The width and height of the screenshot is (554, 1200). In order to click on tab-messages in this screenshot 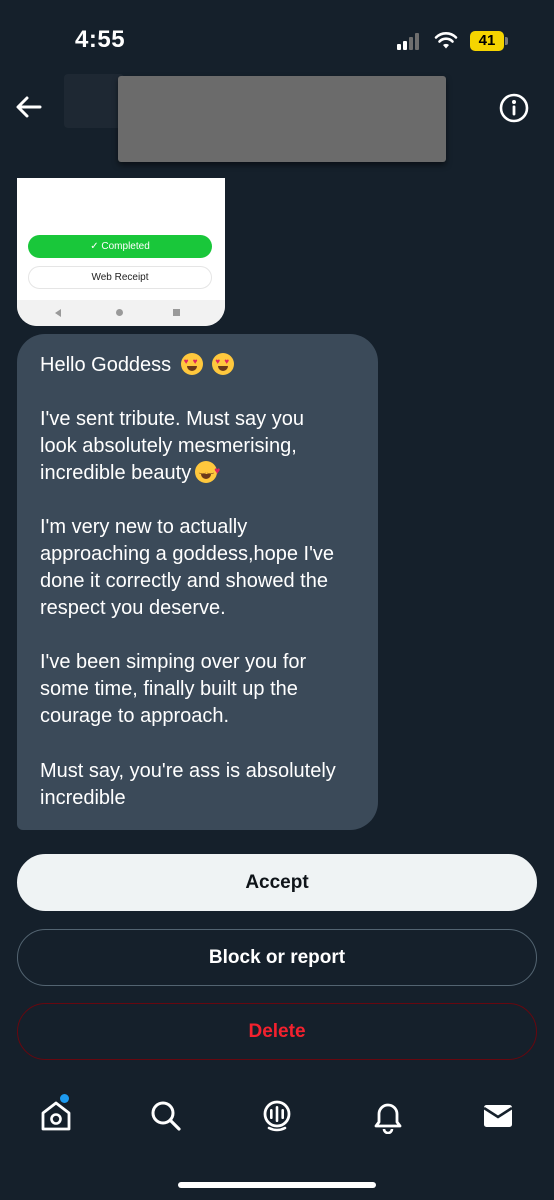, I will do `click(498, 1116)`.